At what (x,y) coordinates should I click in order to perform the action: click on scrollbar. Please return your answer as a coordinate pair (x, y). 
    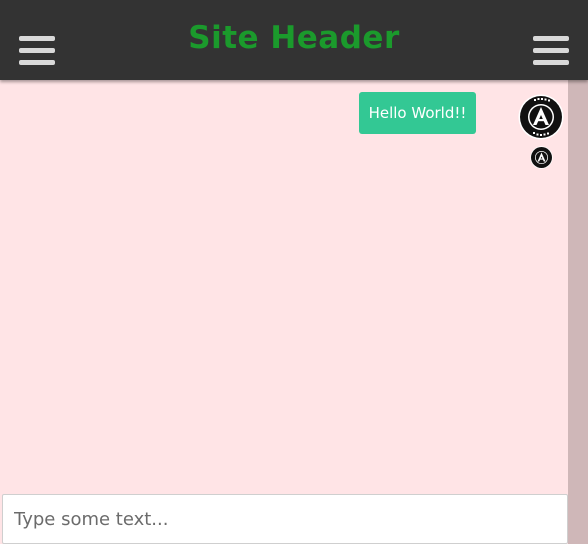
    Looking at the image, I should click on (578, 312).